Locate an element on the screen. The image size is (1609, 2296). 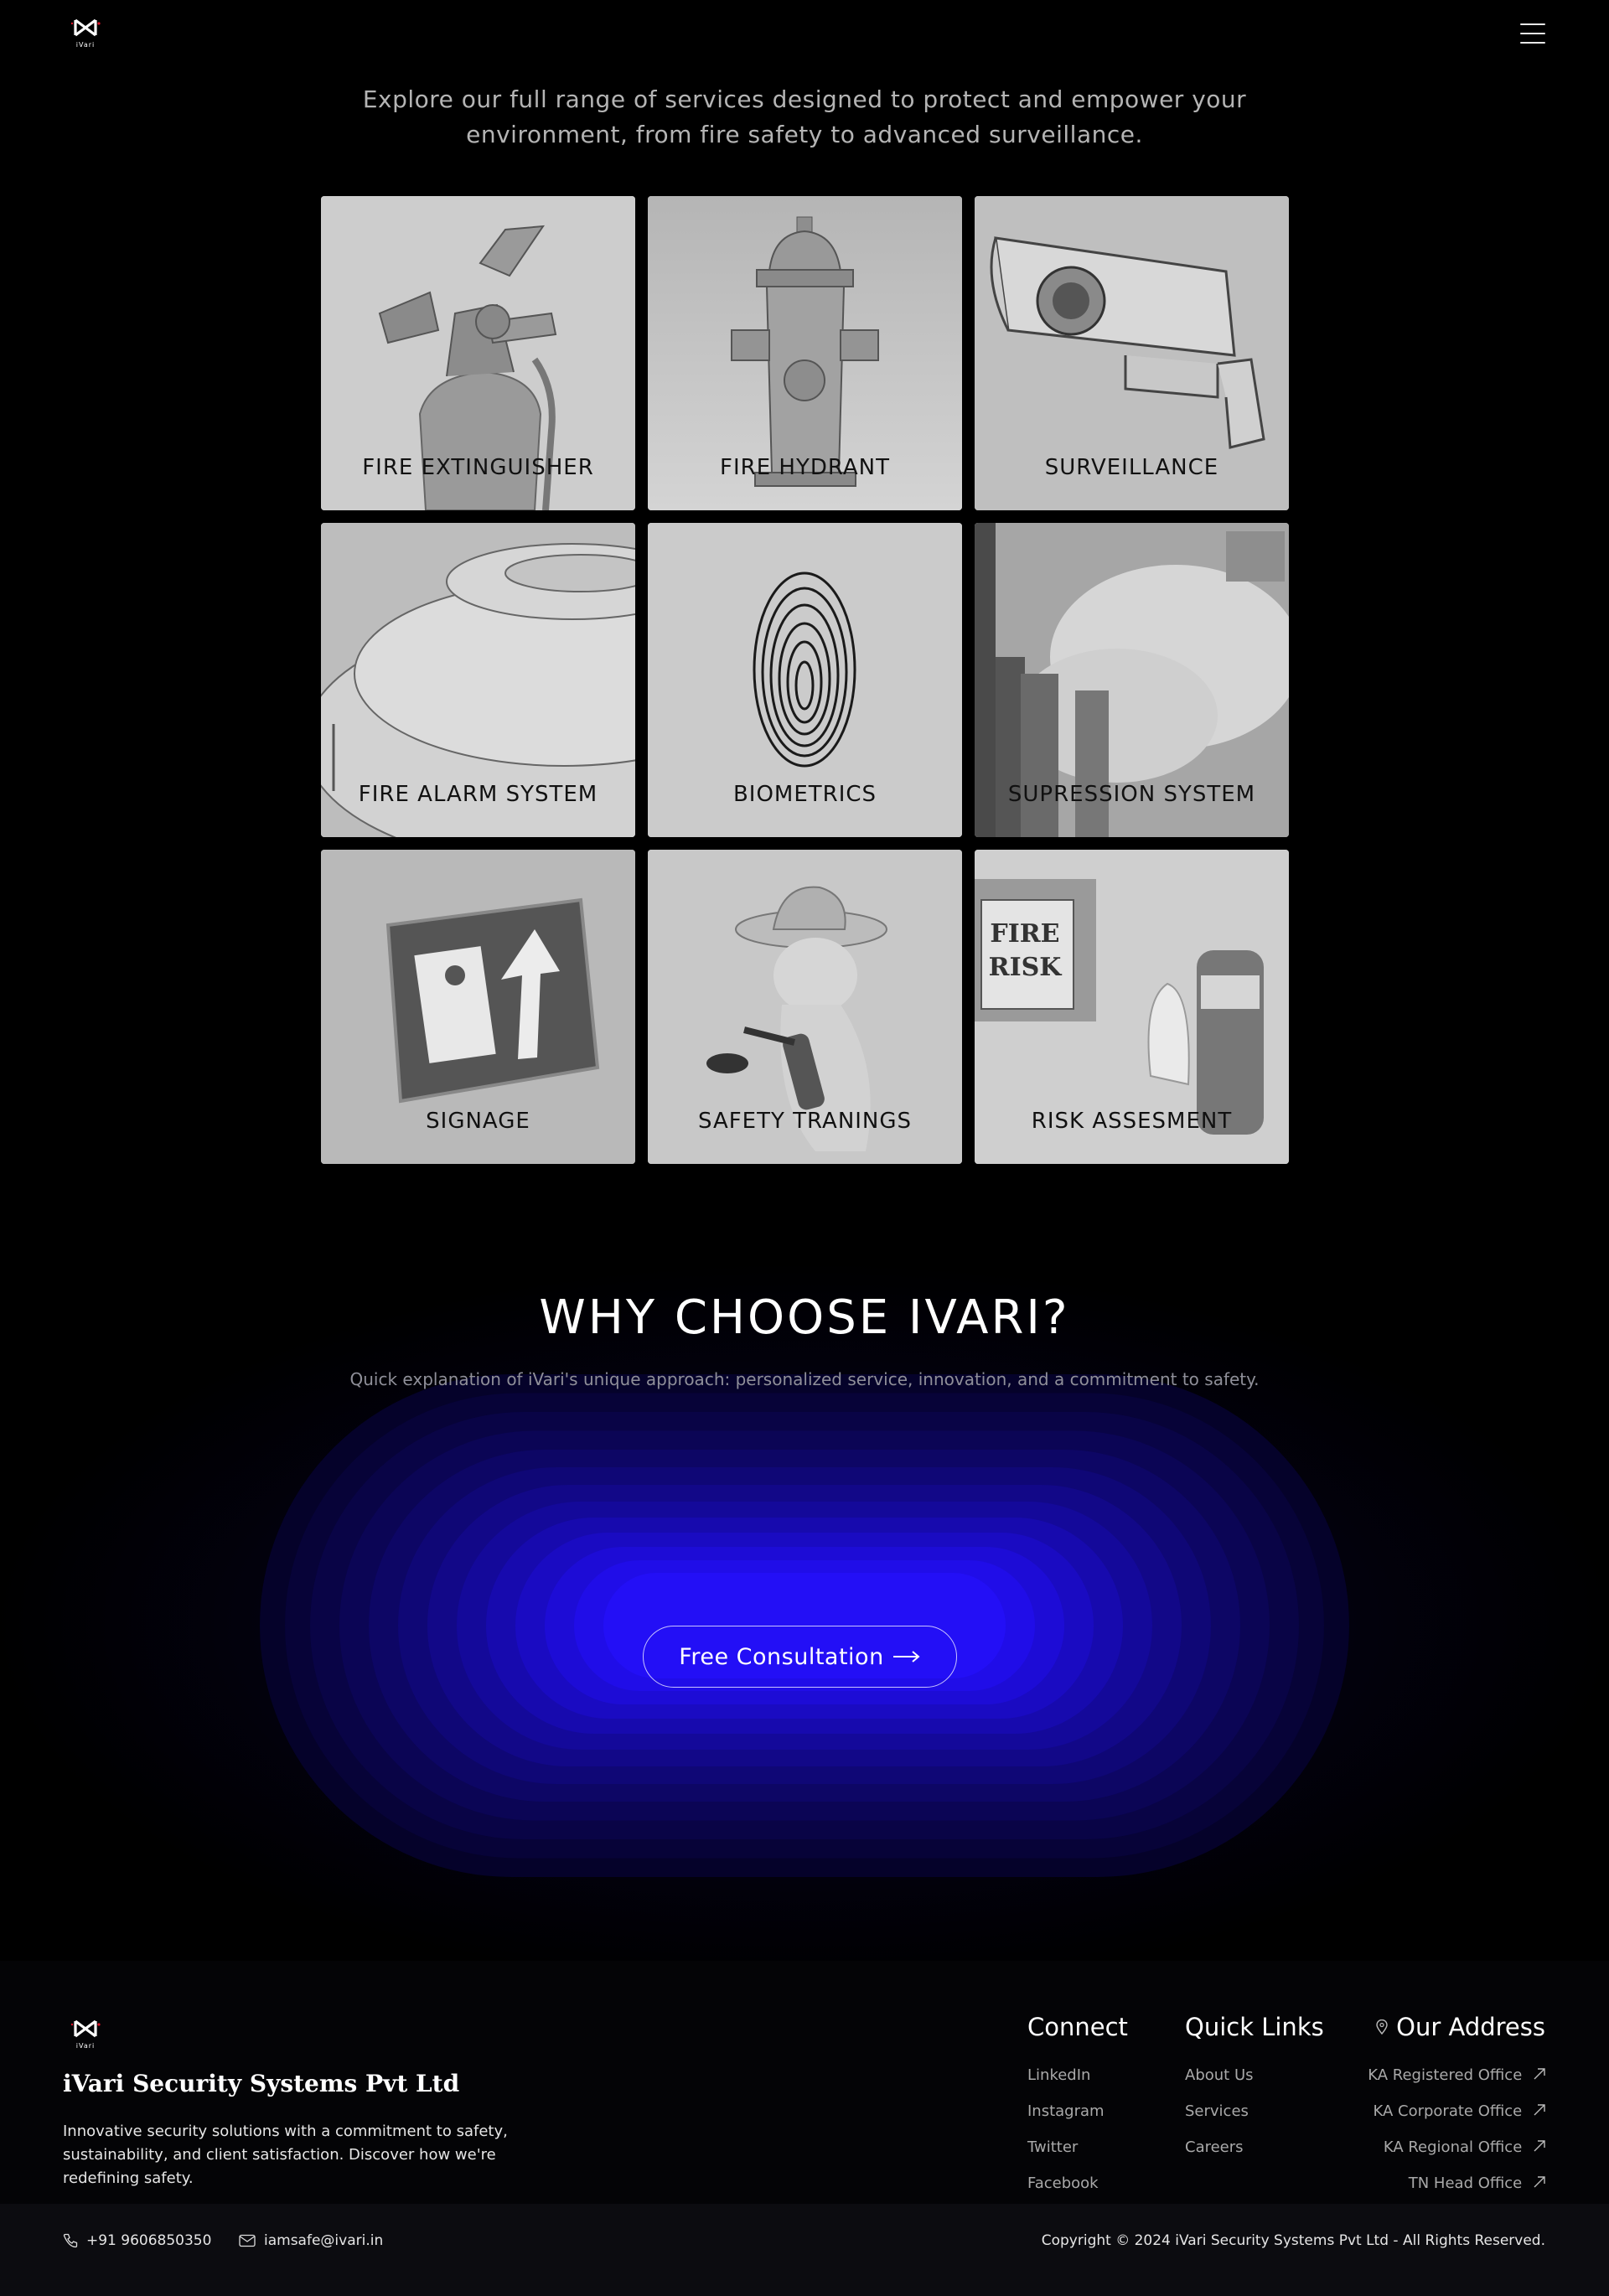
link-linkedin: LinkedIn is located at coordinates (1058, 2075).